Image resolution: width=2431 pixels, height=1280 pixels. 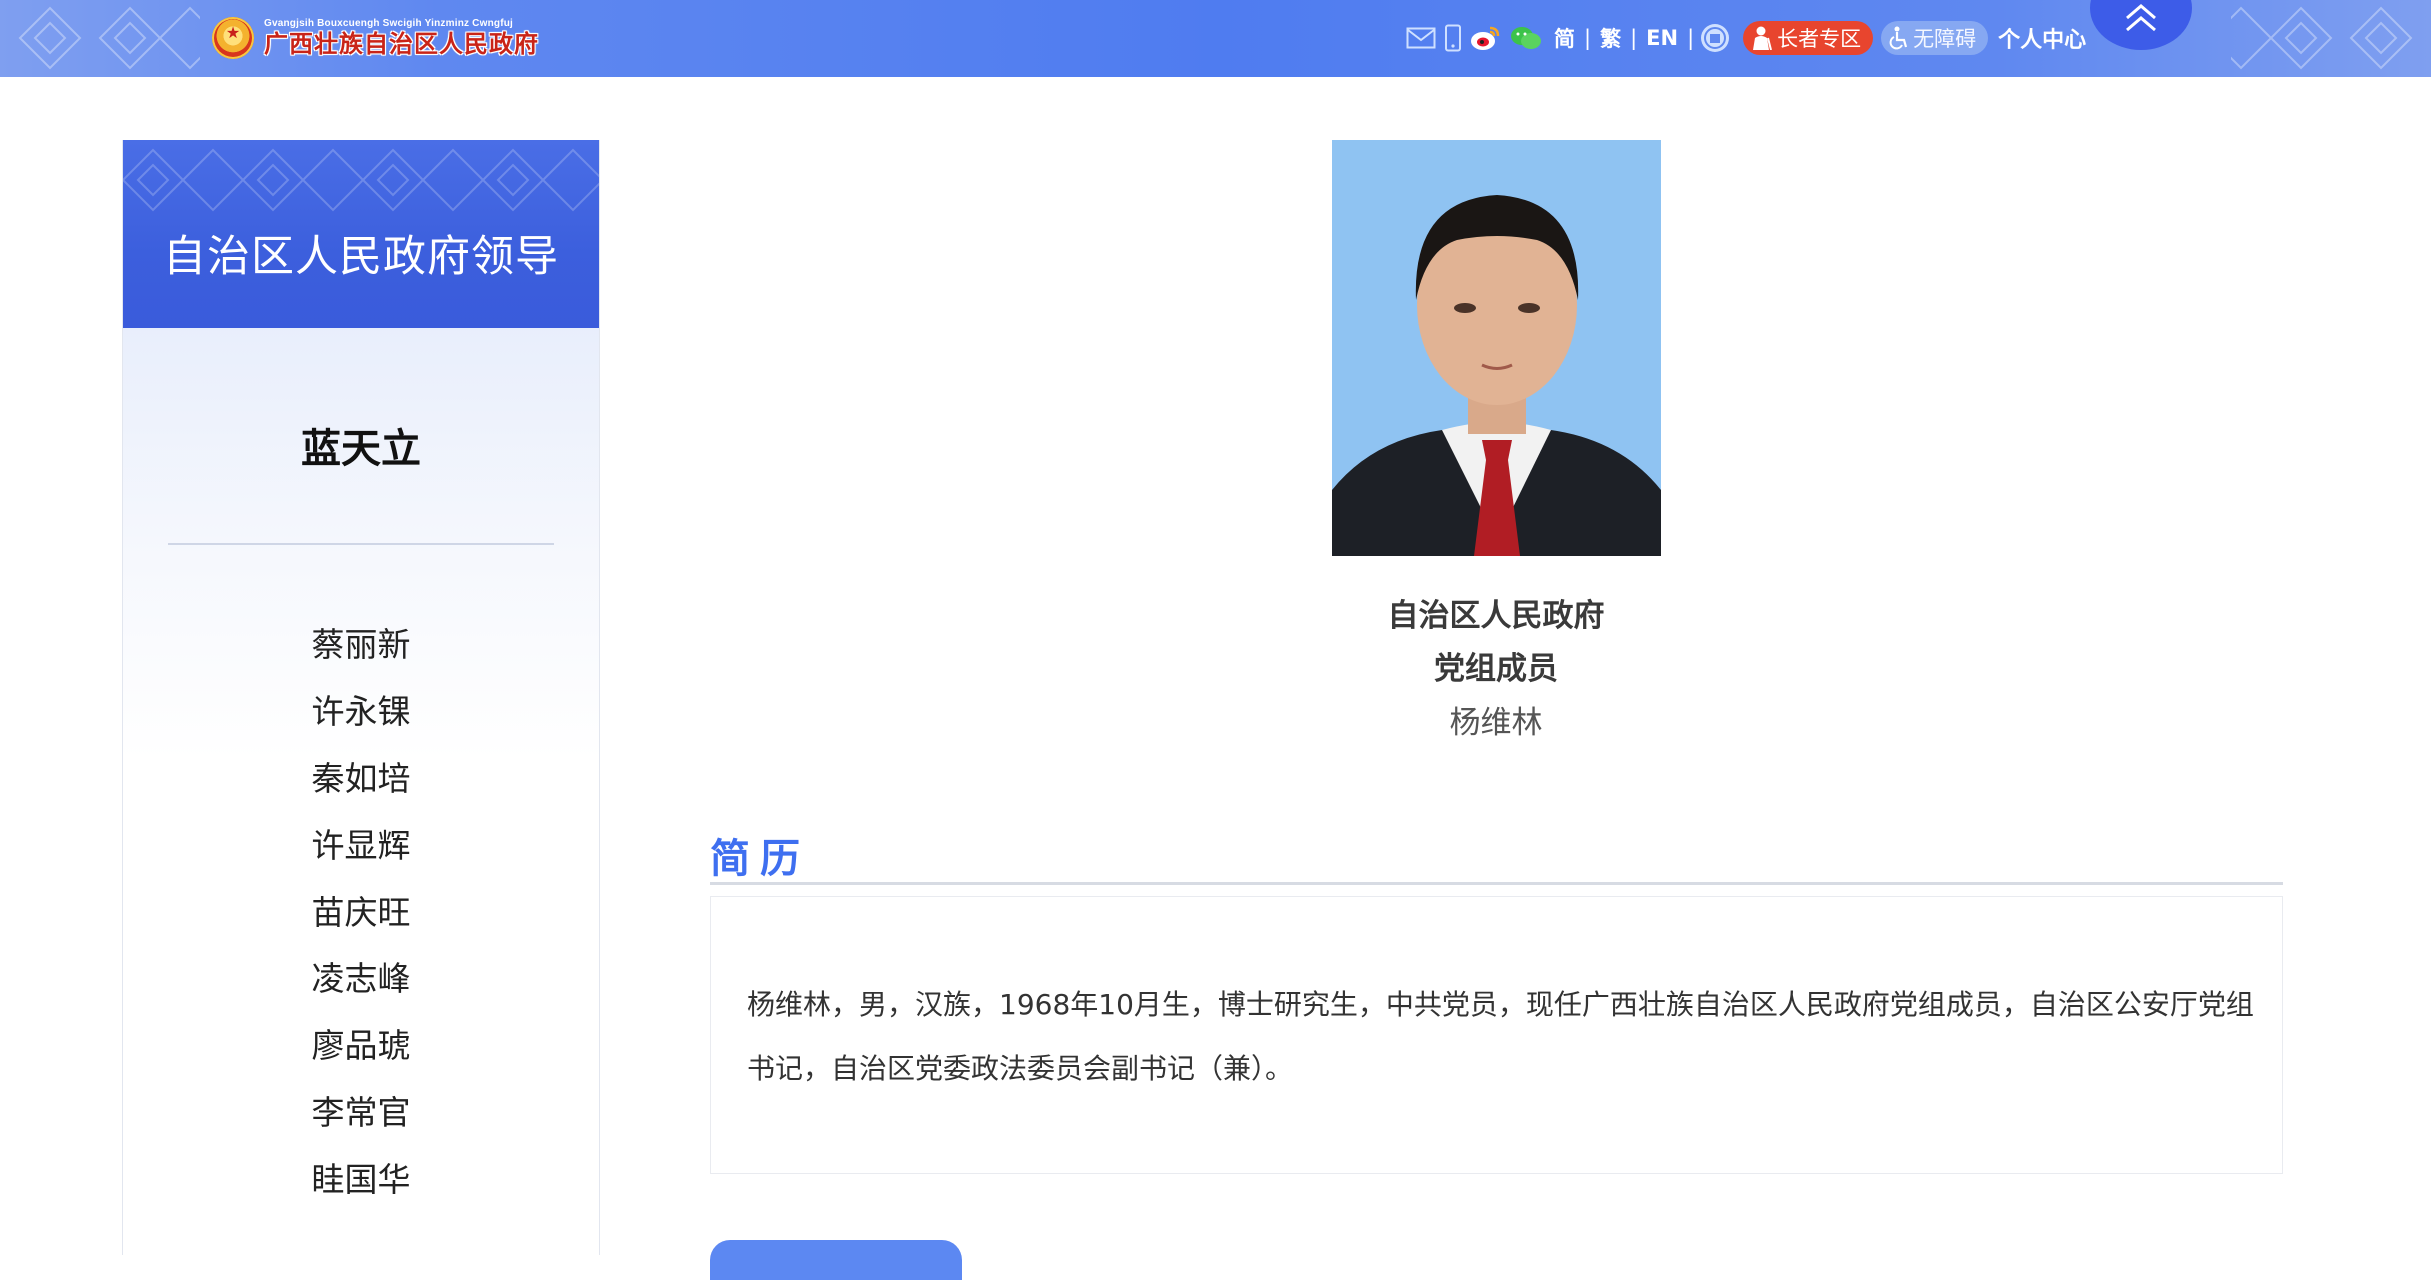 I want to click on logo-chinese-text: 广西壮族自治区人民政府, so click(x=401, y=44).